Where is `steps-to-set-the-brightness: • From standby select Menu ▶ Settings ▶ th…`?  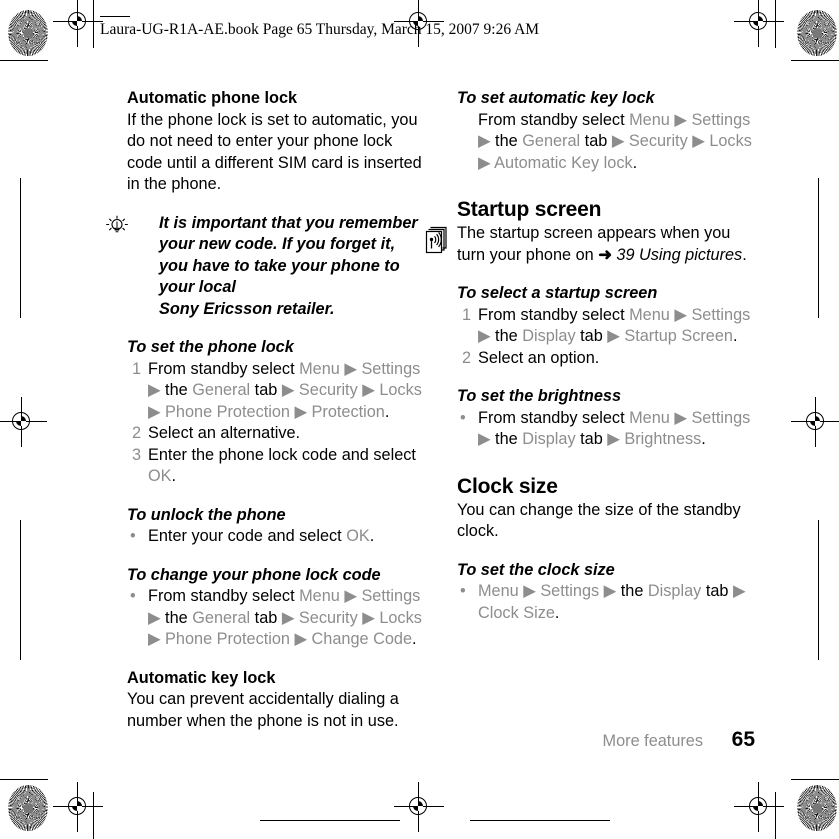 steps-to-set-the-brightness: • From standby select Menu ▶ Settings ▶ th… is located at coordinates (606, 429).